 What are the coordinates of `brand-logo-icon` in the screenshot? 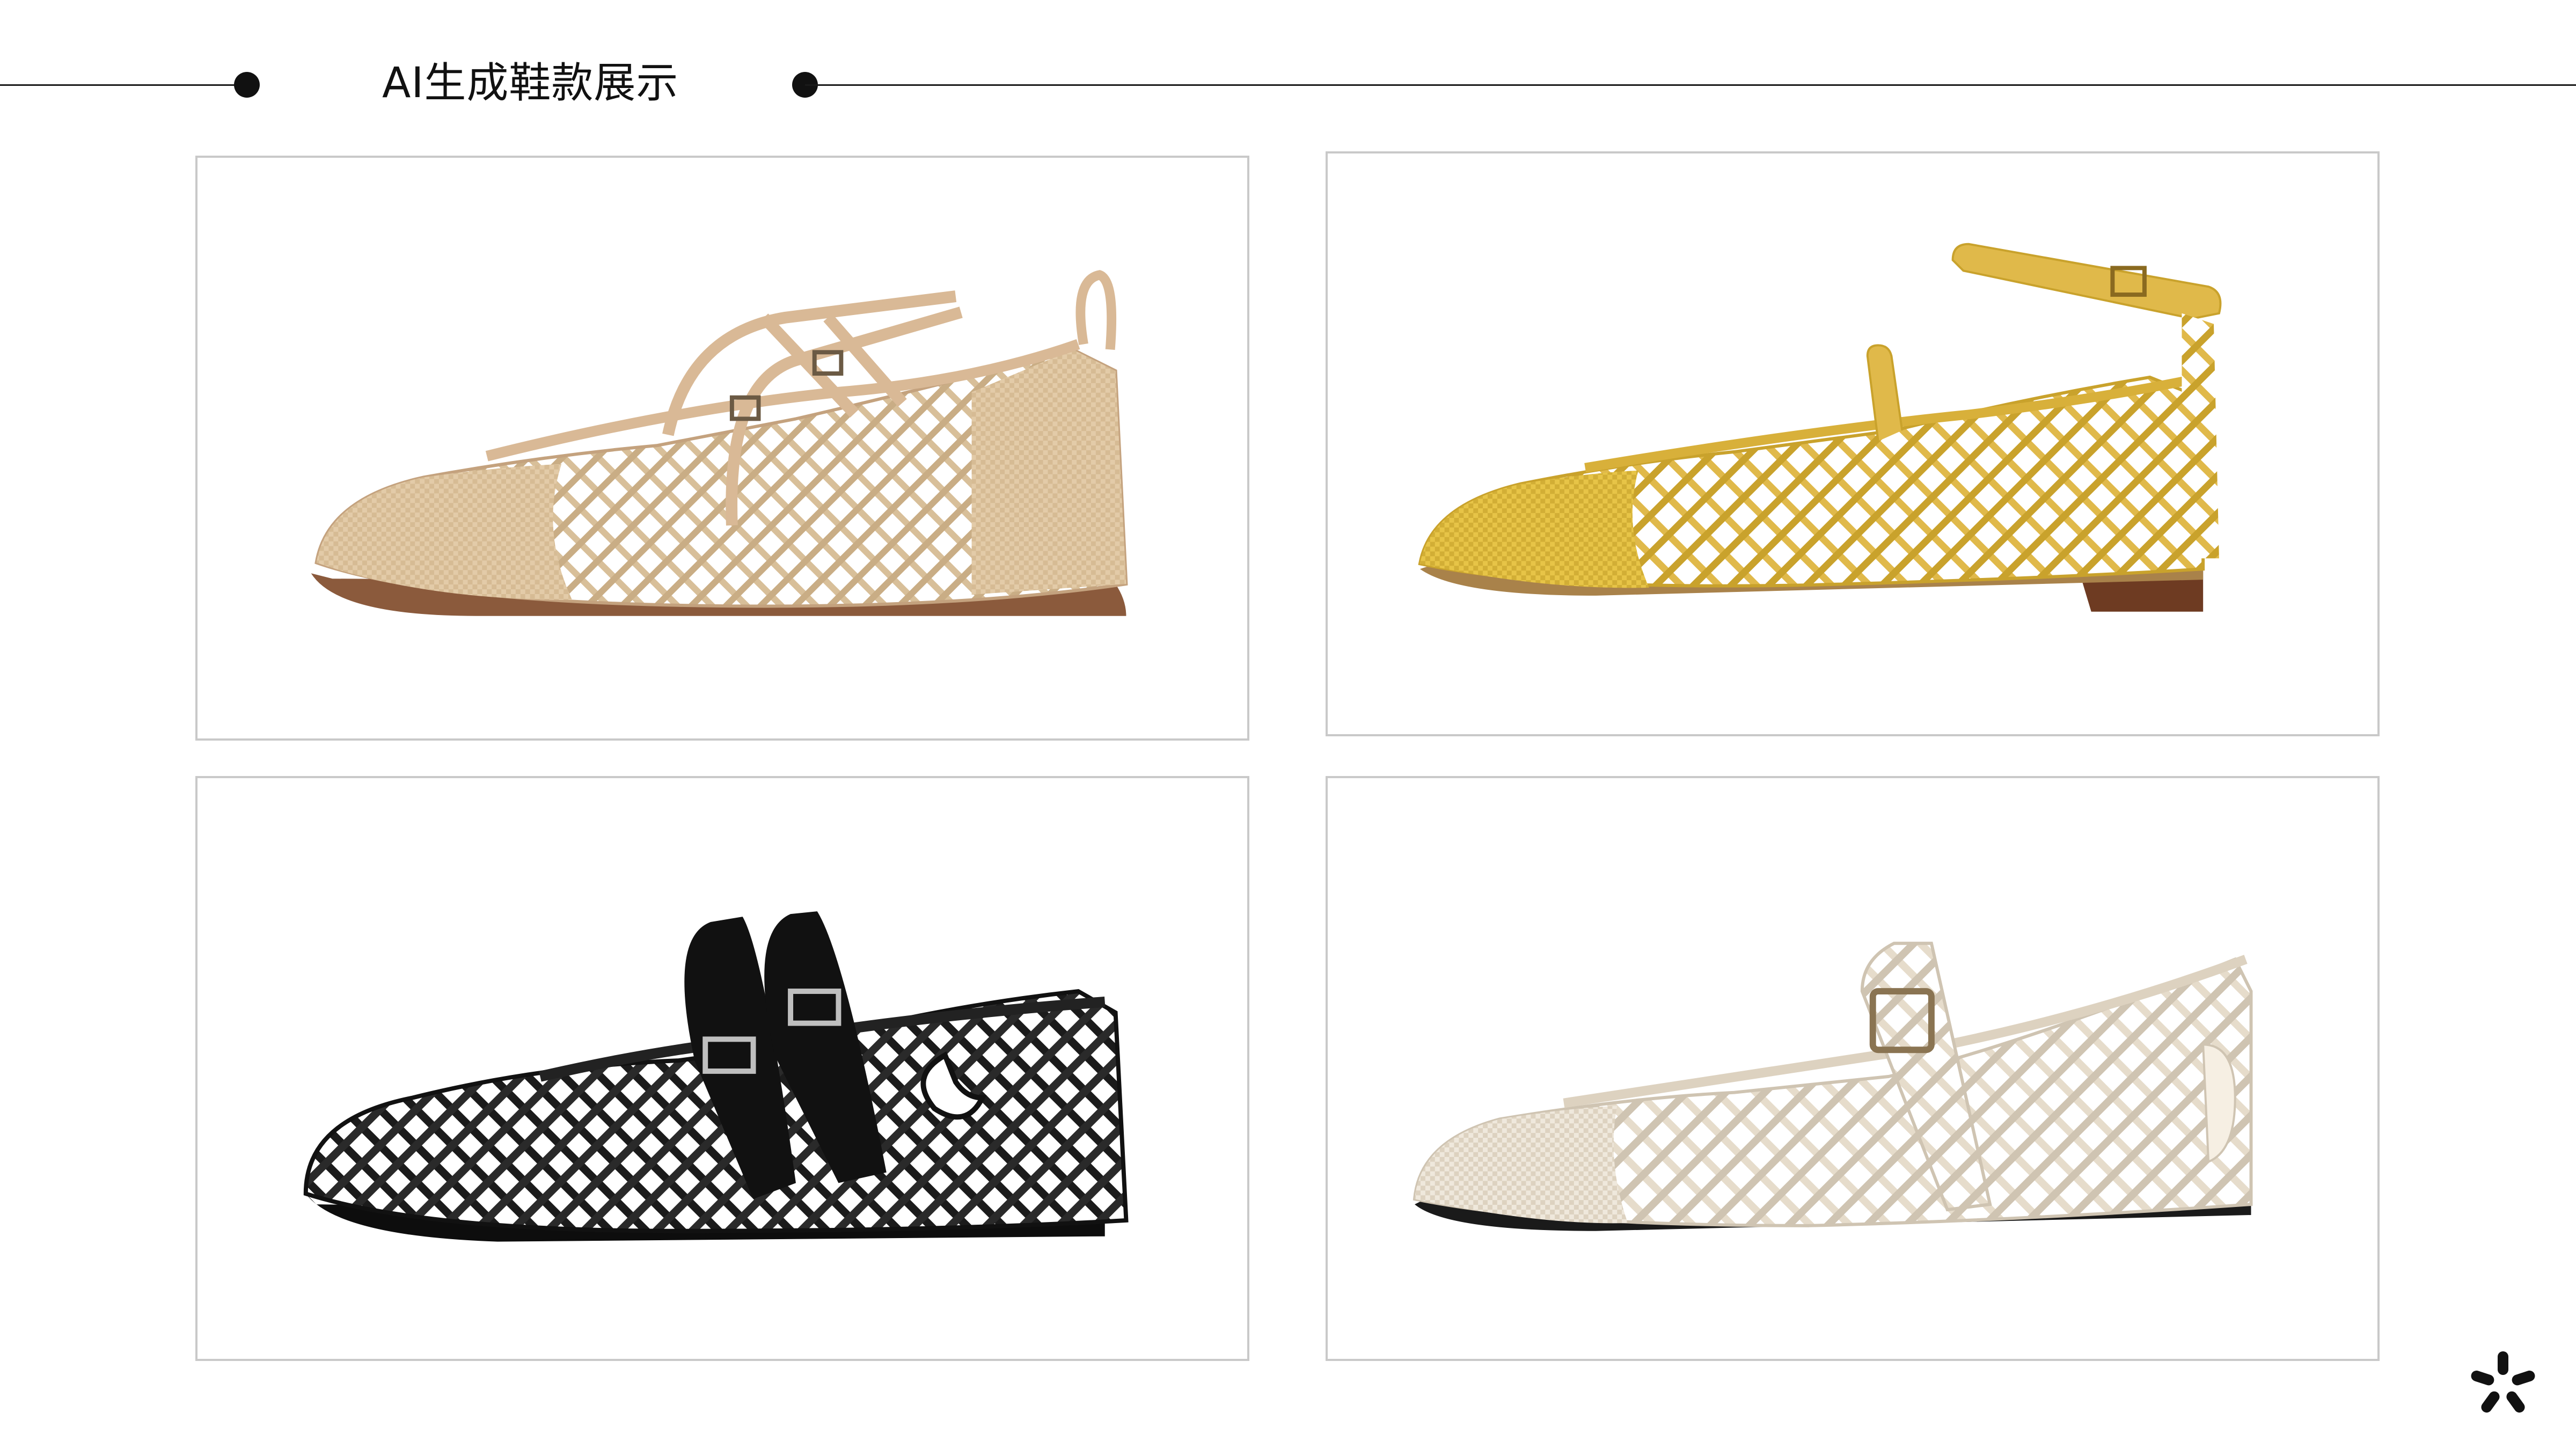 It's located at (2503, 1382).